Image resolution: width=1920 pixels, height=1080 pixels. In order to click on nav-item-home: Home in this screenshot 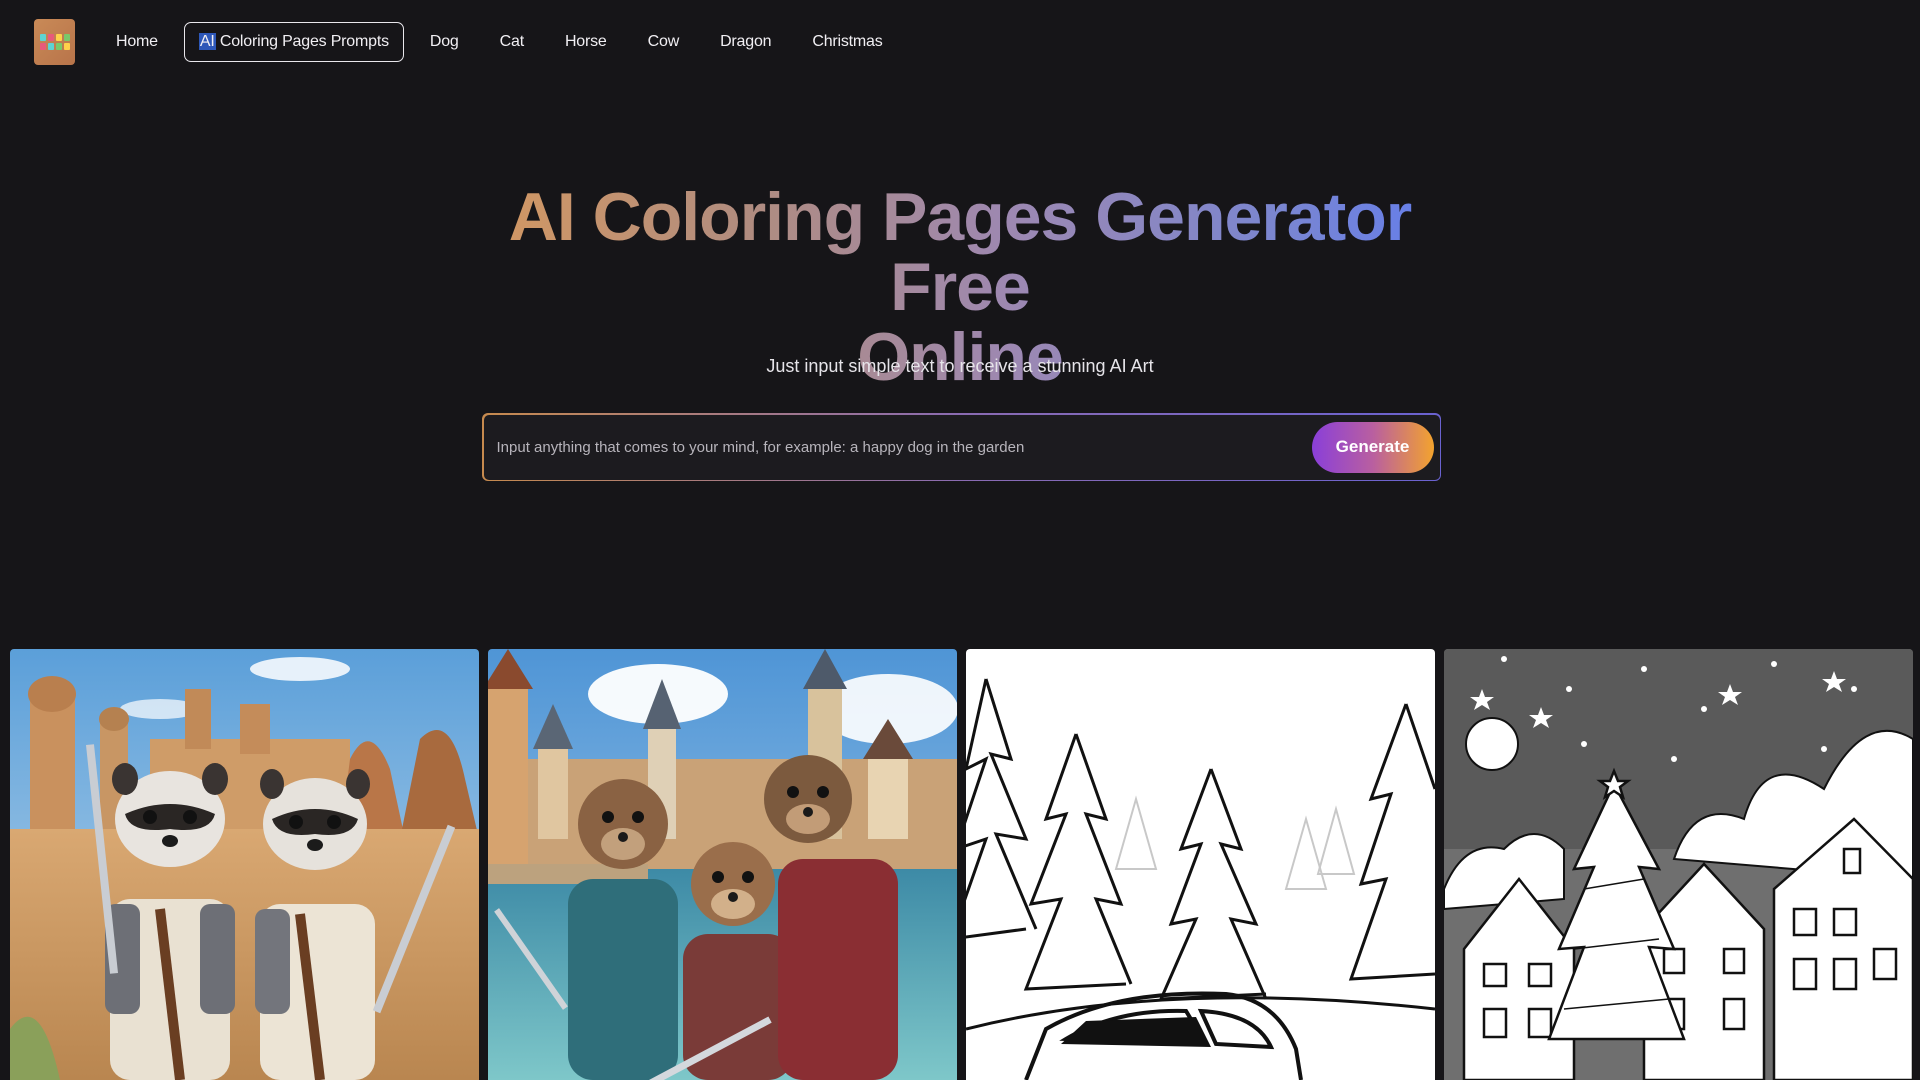, I will do `click(137, 42)`.